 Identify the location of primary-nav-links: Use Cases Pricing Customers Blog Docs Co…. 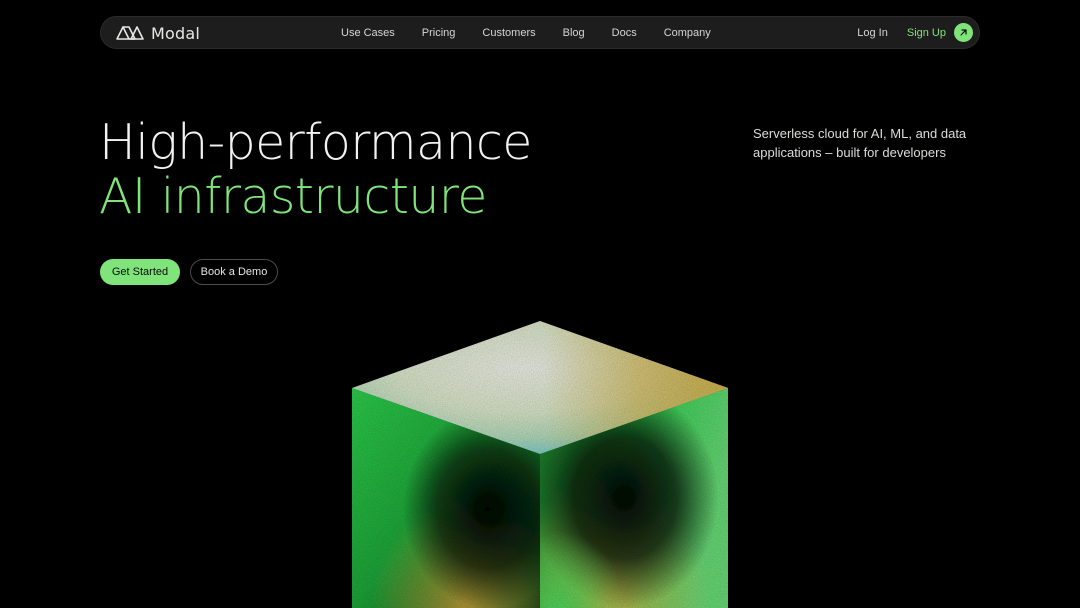
(539, 32).